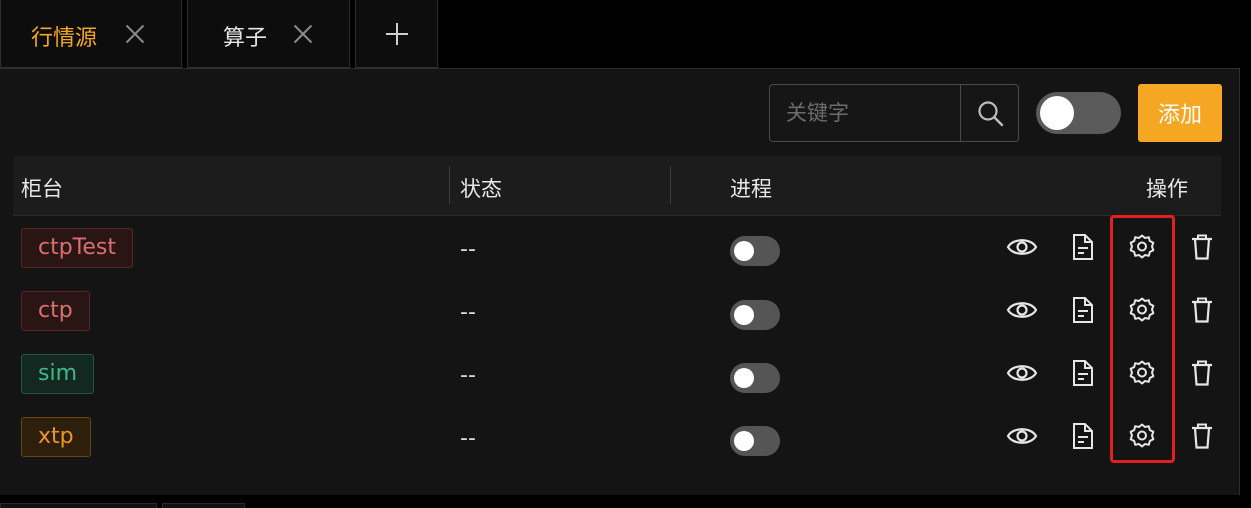 The image size is (1251, 508). I want to click on add-tab-button, so click(396, 34).